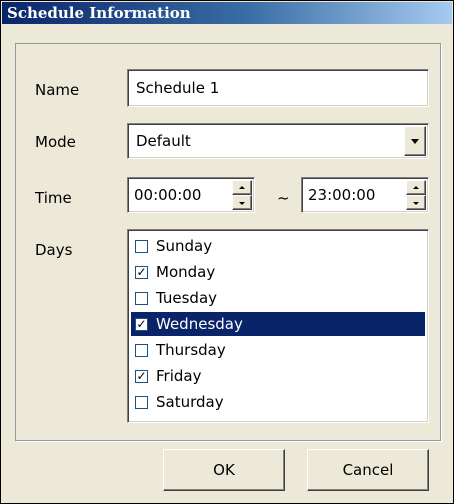 The width and height of the screenshot is (454, 504). Describe the element at coordinates (278, 350) in the screenshot. I see `day-item-thursday: Thursday` at that location.